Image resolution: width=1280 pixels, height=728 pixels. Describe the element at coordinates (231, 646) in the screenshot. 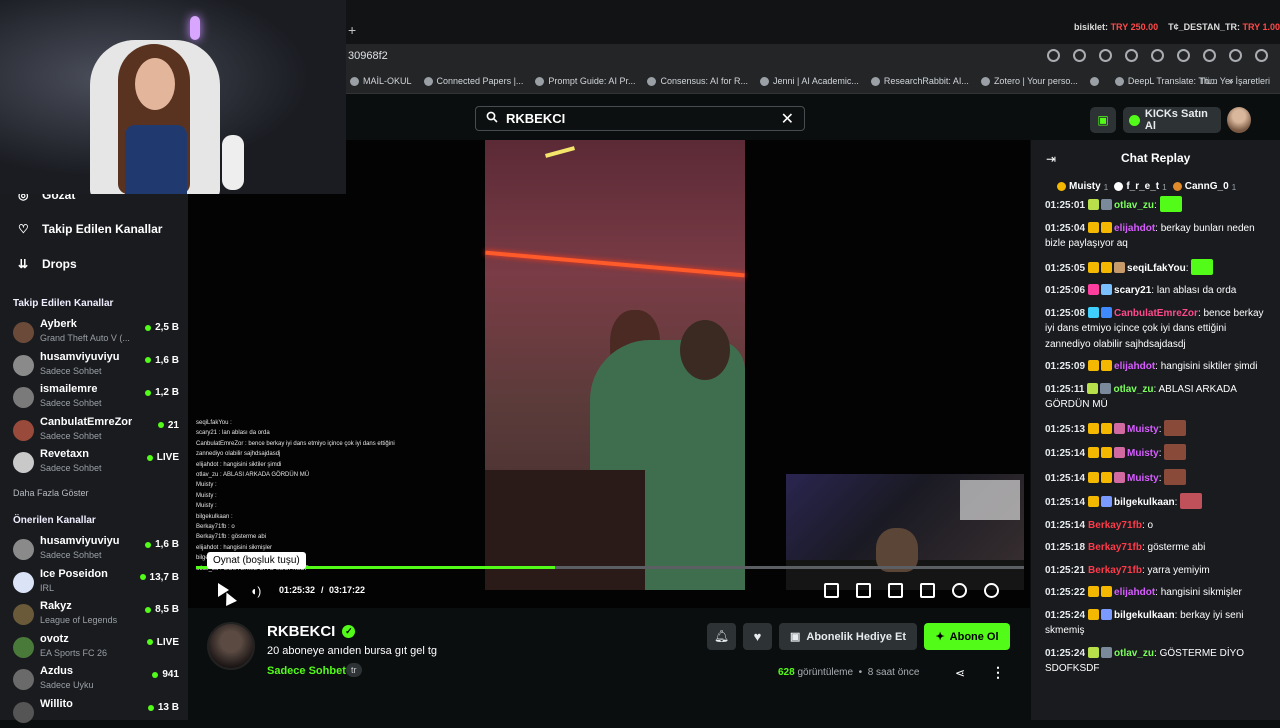

I see `channel-avatar` at that location.